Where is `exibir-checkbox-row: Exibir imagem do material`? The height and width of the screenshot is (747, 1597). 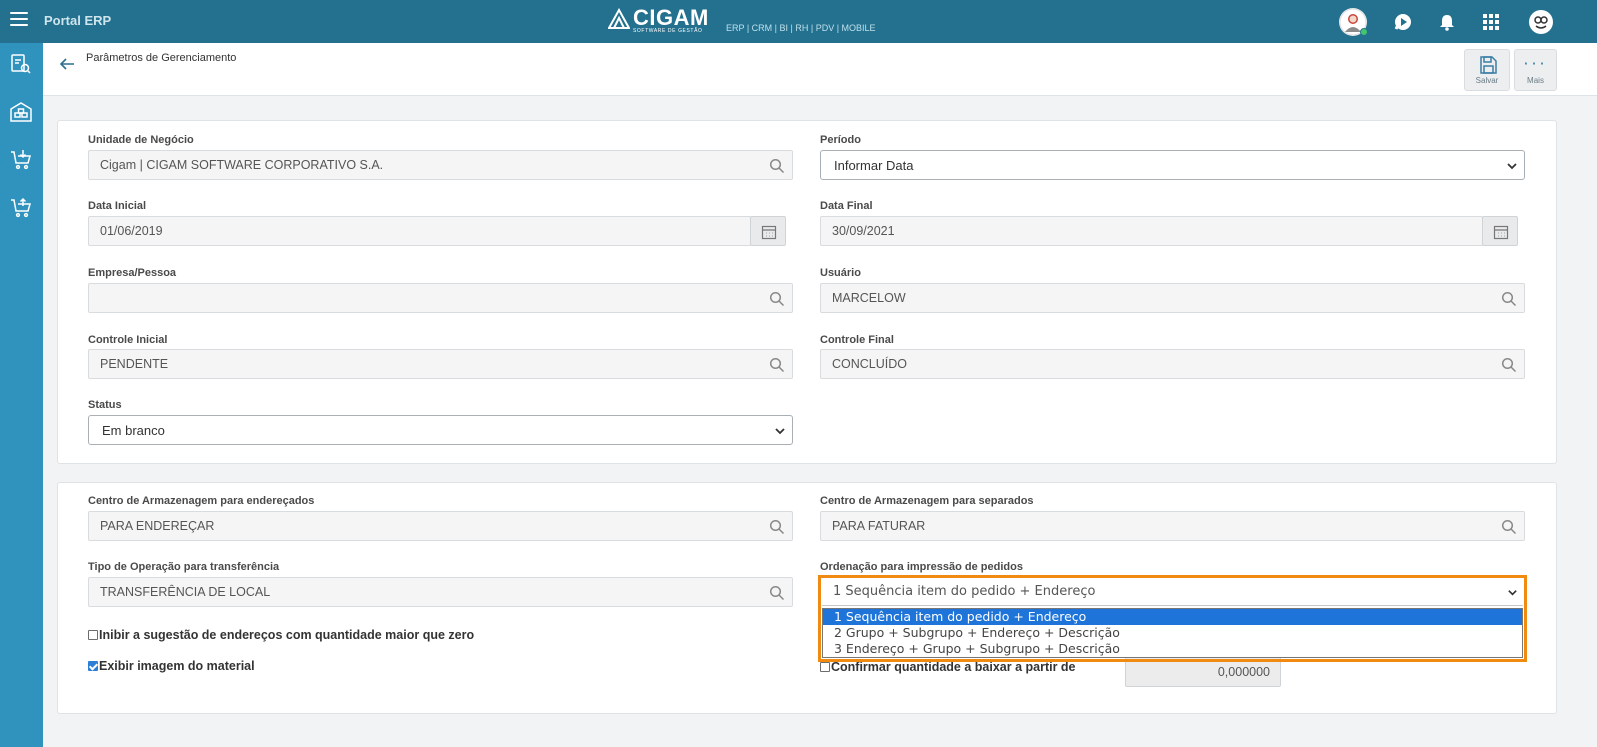
exibir-checkbox-row: Exibir imagem do material is located at coordinates (171, 666).